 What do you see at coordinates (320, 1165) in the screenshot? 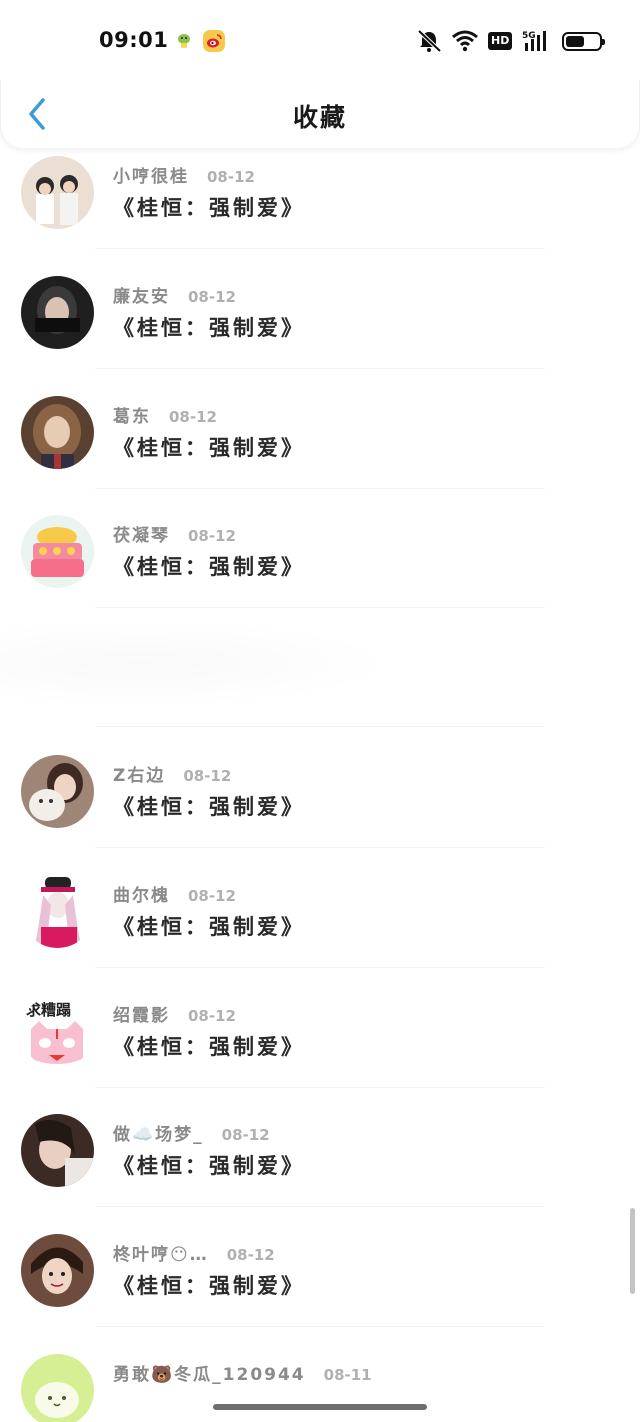
I see `list-item: 做☁️场梦_ 08-12 《桂恒：强制爱》` at bounding box center [320, 1165].